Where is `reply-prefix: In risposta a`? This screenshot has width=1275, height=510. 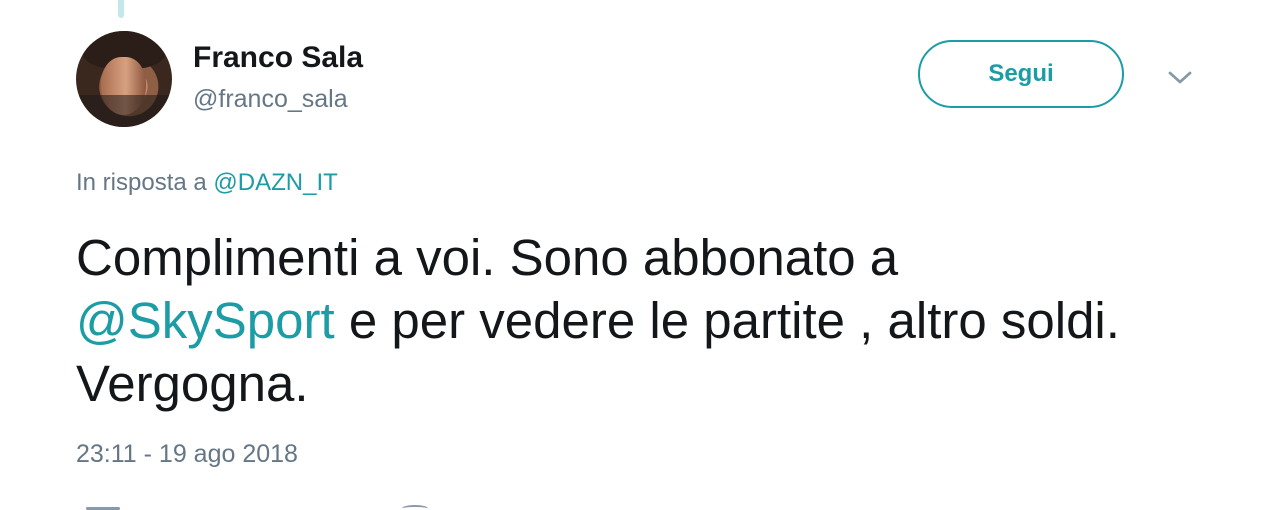 reply-prefix: In risposta a is located at coordinates (141, 182).